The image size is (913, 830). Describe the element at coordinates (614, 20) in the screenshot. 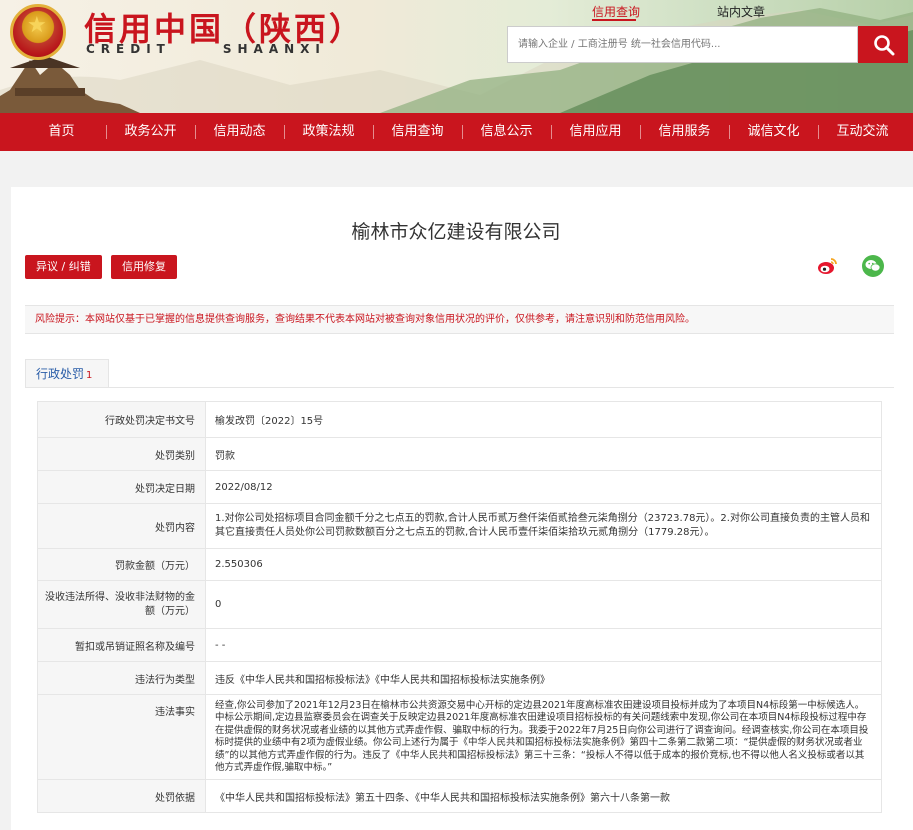

I see `active-link-underline` at that location.